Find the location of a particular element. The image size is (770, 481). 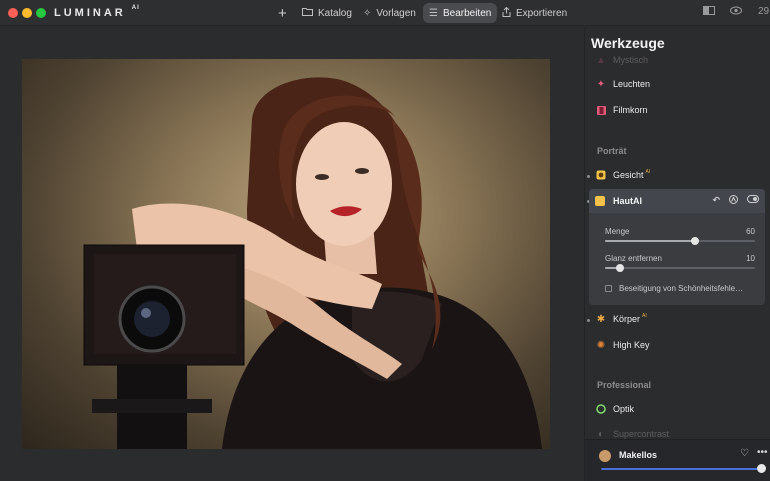

tool-high-key: ✺ High Key is located at coordinates (677, 345).